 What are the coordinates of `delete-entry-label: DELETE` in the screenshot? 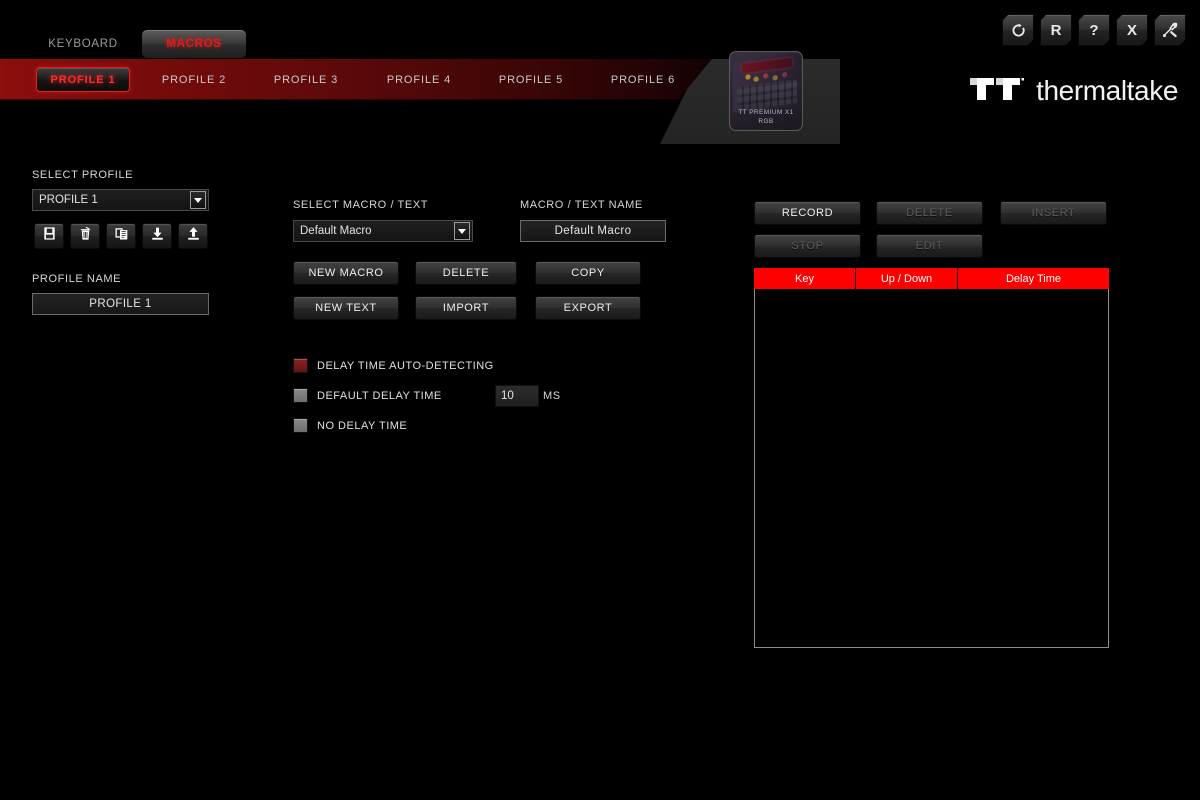 It's located at (929, 213).